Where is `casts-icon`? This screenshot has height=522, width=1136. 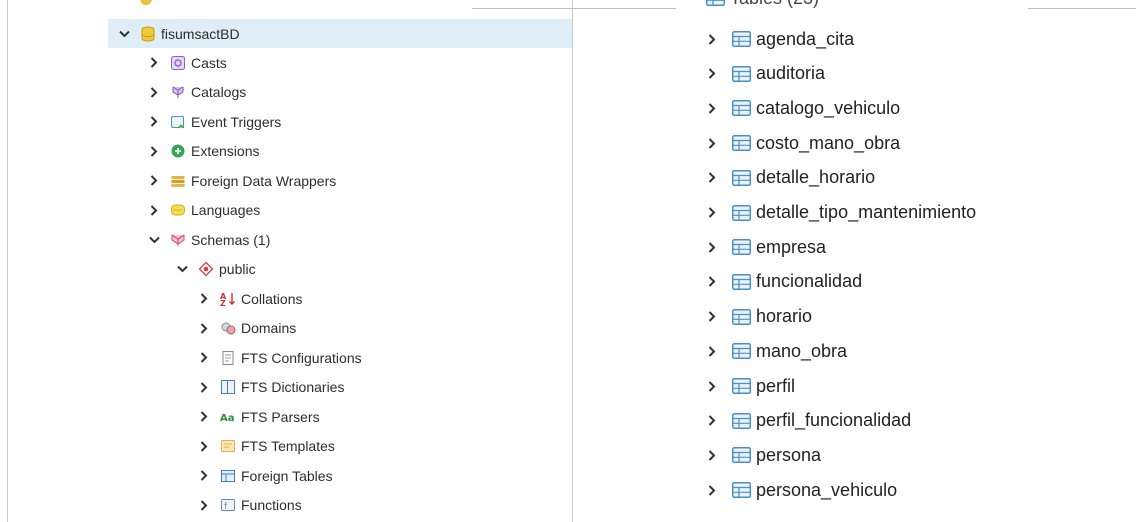 casts-icon is located at coordinates (178, 63).